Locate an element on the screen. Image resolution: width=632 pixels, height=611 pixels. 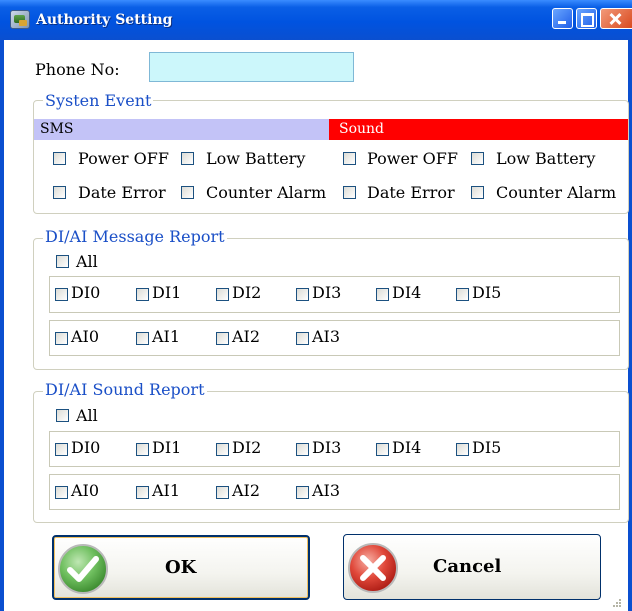
sound-counter-alarm-checkbox is located at coordinates (477, 192).